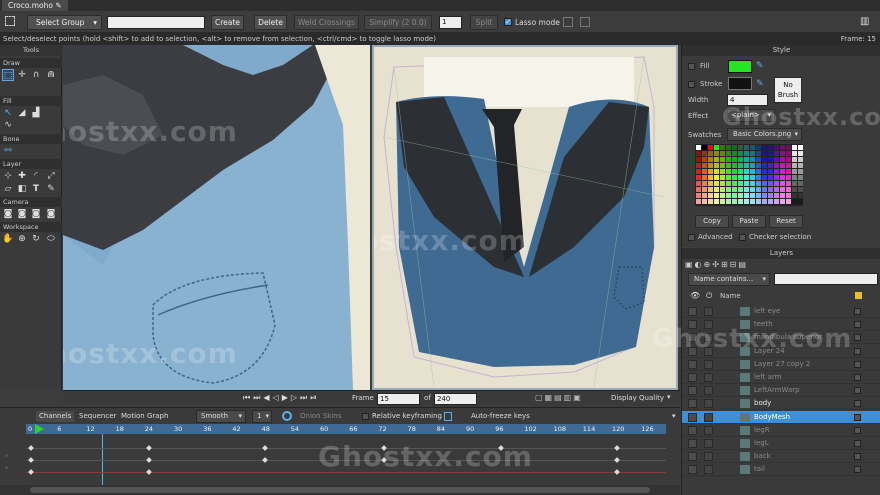 Image resolution: width=880 pixels, height=495 pixels. Describe the element at coordinates (742, 237) in the screenshot. I see `checker-selection-checkbox` at that location.